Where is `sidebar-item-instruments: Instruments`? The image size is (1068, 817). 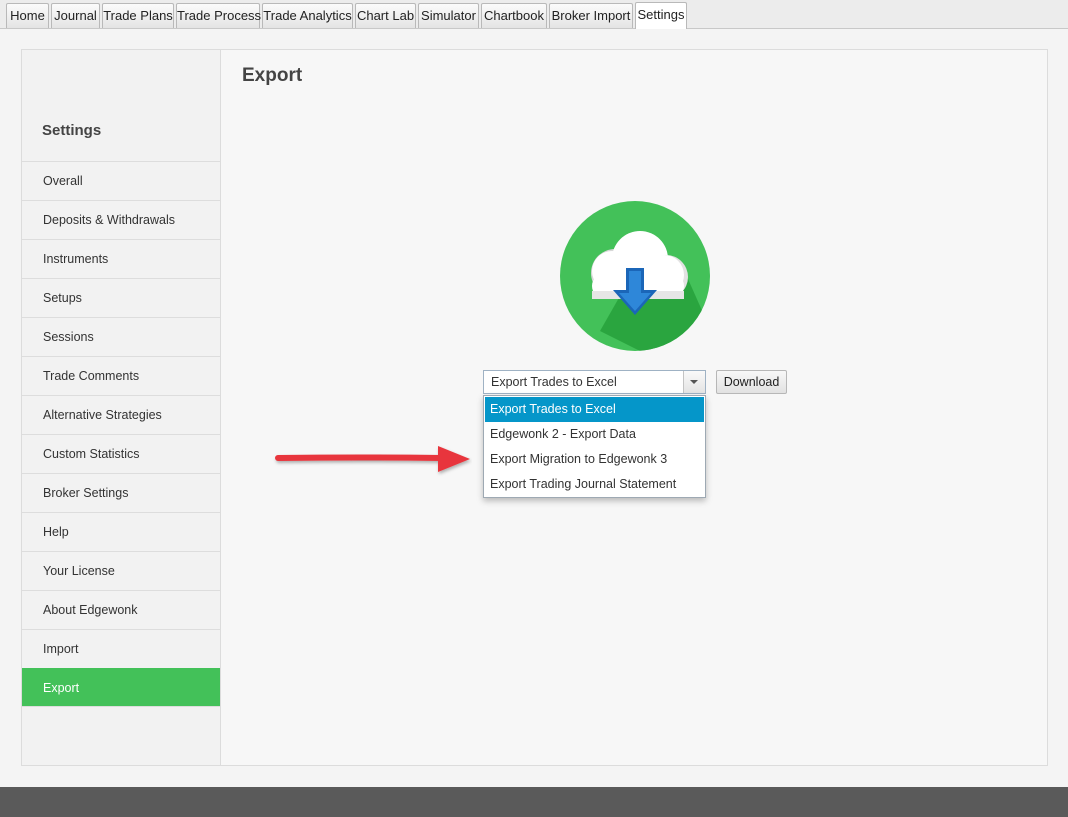
sidebar-item-instruments: Instruments is located at coordinates (121, 258).